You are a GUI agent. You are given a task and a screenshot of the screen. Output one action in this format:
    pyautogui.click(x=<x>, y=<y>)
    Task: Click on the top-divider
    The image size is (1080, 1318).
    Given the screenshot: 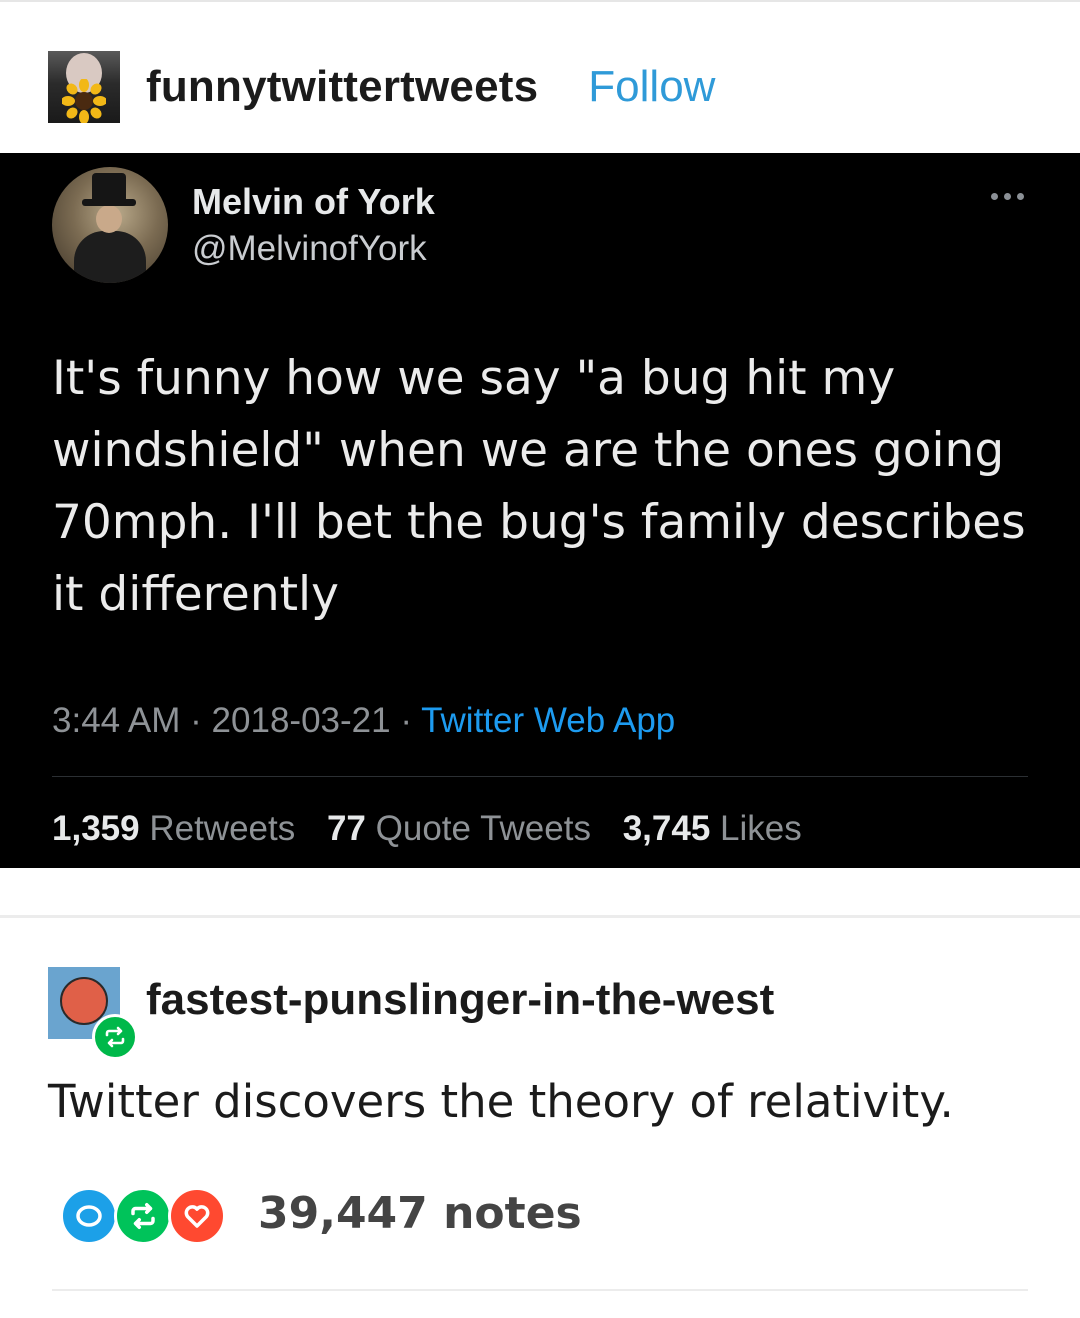 What is the action you would take?
    pyautogui.click(x=540, y=1)
    